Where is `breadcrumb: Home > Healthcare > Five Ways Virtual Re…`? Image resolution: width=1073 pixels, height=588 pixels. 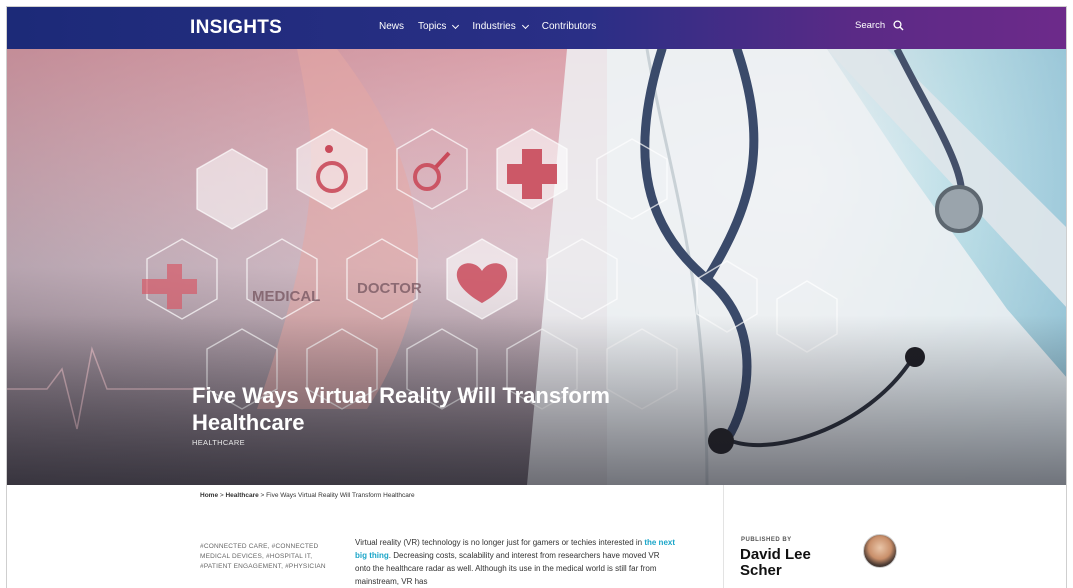
breadcrumb: Home > Healthcare > Five Ways Virtual Re… is located at coordinates (307, 495).